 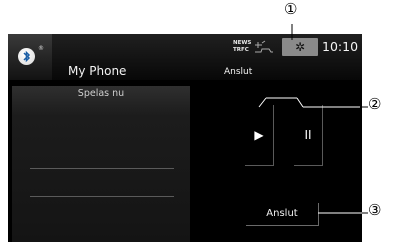 What do you see at coordinates (375, 104) in the screenshot?
I see `callout-2: ②` at bounding box center [375, 104].